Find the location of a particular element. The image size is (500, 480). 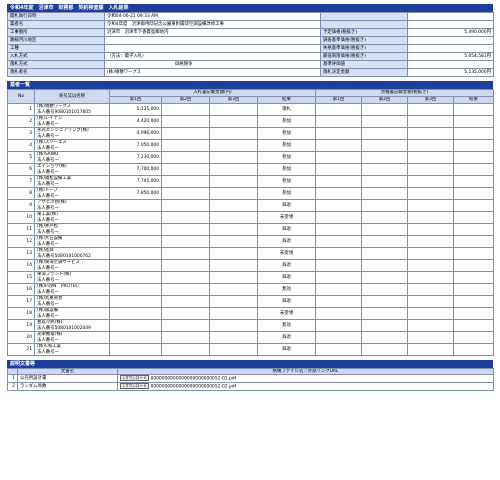

bid-result: 参加 is located at coordinates (286, 181).